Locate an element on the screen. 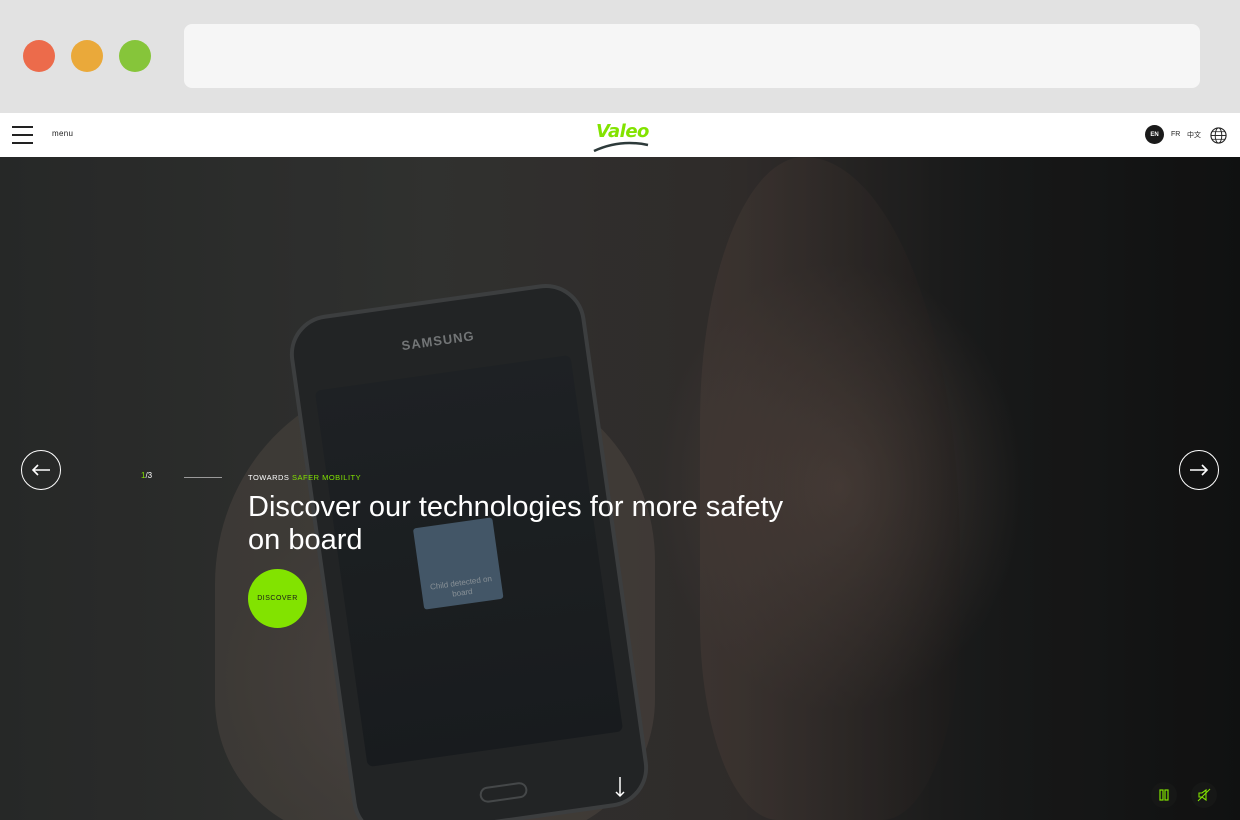 The width and height of the screenshot is (1240, 820). pause-icon is located at coordinates (1164, 795).